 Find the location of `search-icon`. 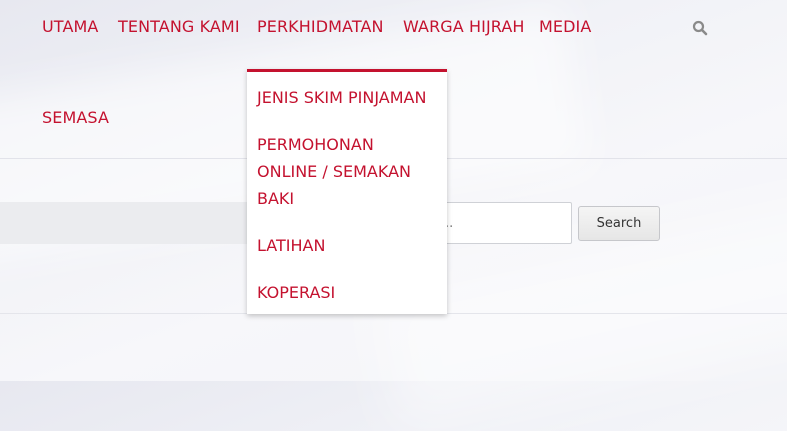

search-icon is located at coordinates (700, 28).